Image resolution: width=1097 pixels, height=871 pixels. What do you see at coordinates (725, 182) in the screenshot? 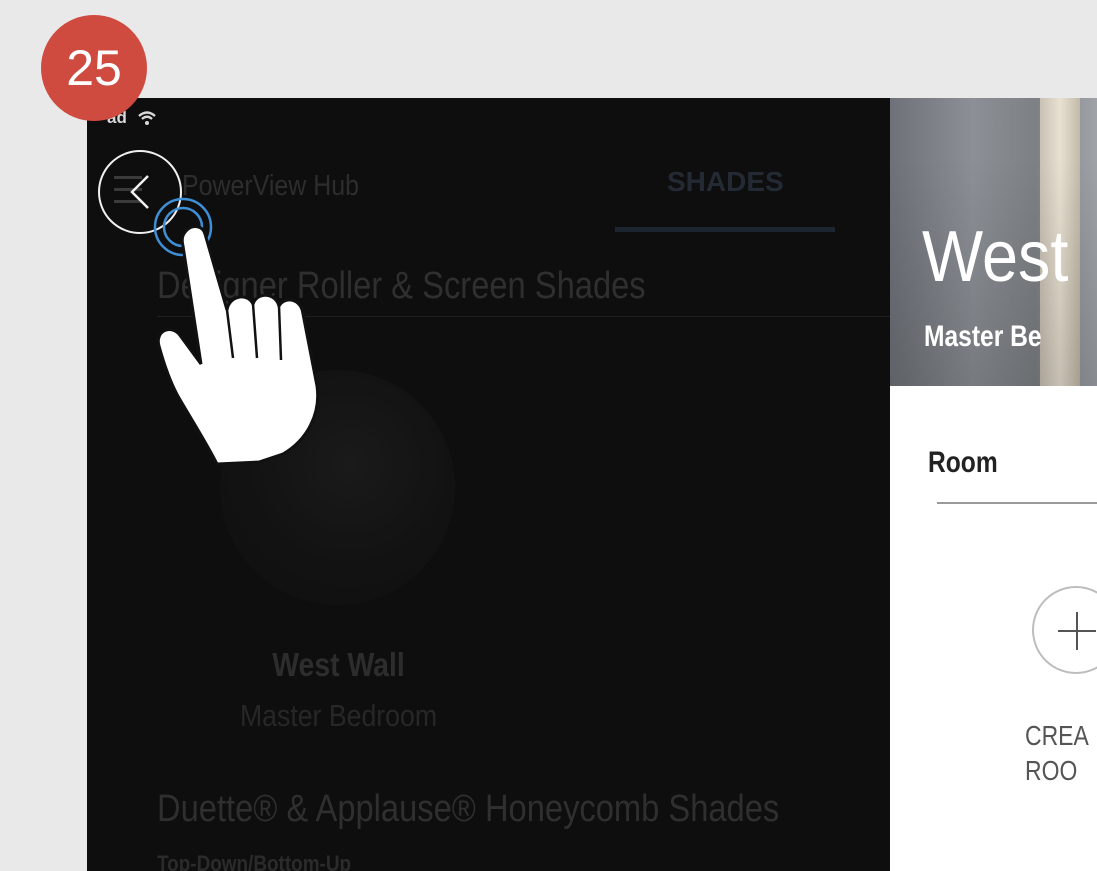
I see `tab-shades: SHADES` at bounding box center [725, 182].